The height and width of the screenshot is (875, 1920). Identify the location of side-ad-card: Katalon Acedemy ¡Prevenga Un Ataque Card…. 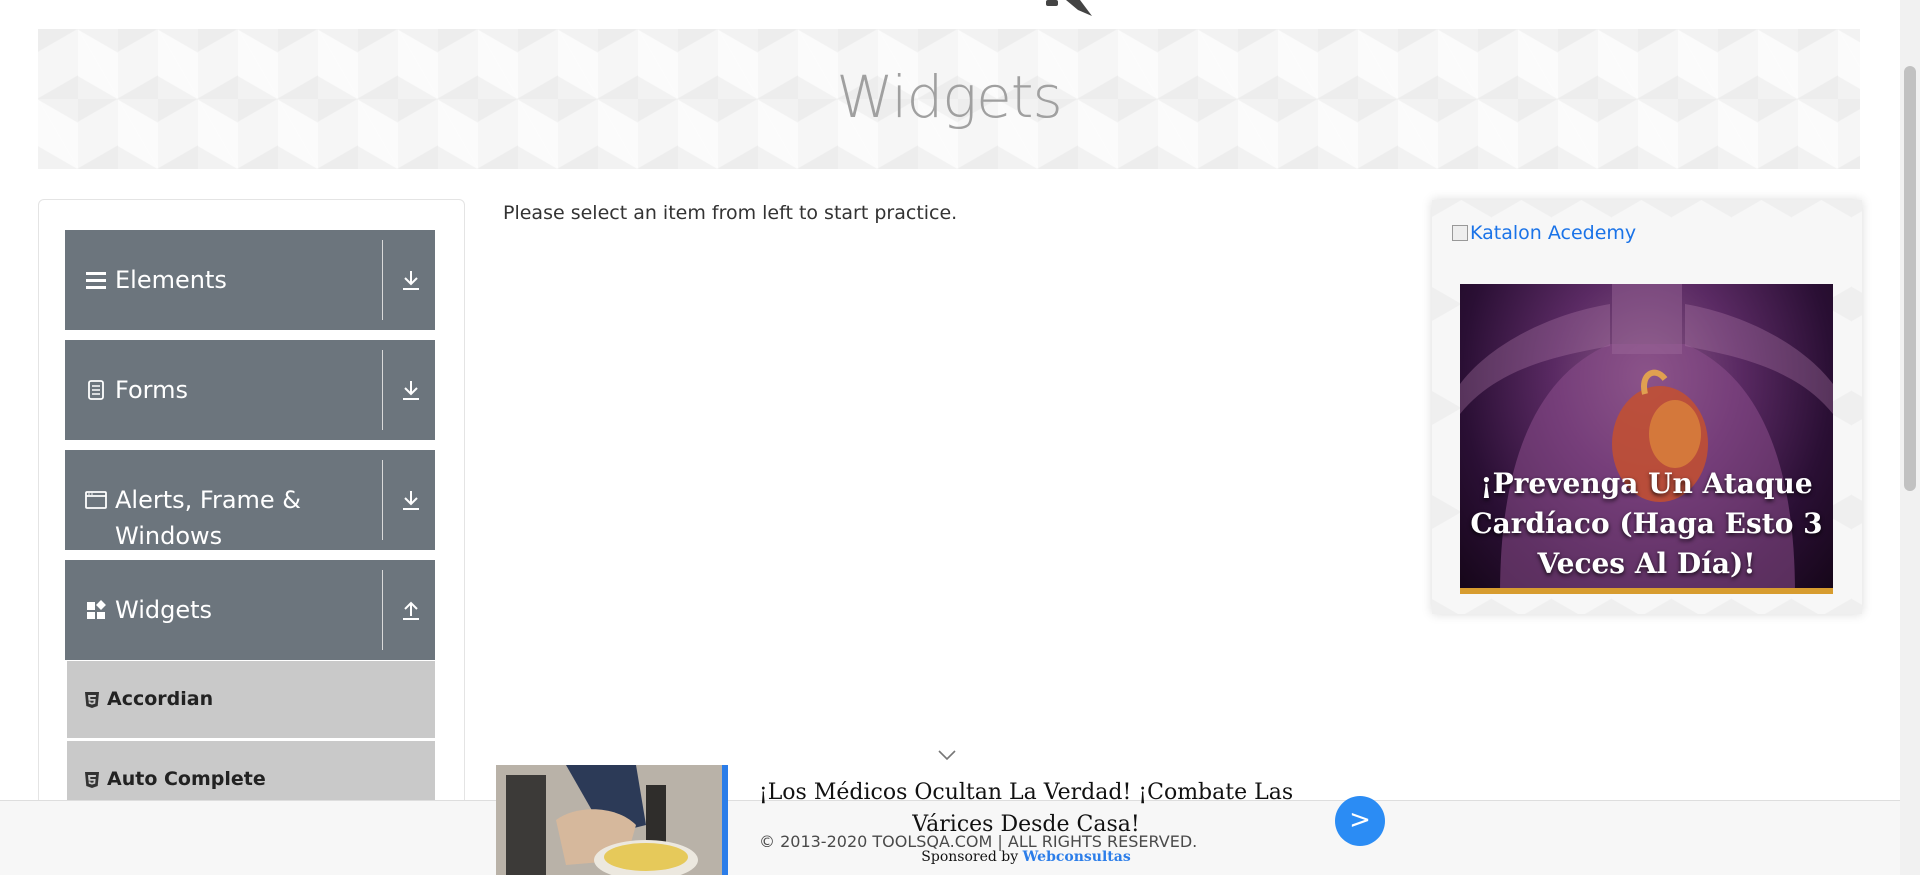
(1647, 407).